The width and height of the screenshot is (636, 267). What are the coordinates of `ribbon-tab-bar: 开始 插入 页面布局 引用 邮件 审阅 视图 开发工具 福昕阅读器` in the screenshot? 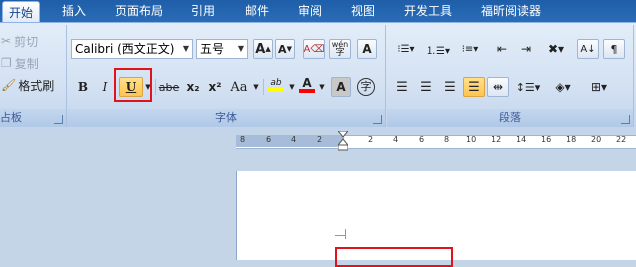 It's located at (318, 11).